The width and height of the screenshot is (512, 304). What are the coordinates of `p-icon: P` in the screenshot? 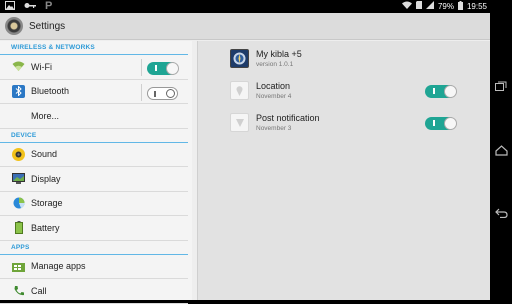 It's located at (49, 6).